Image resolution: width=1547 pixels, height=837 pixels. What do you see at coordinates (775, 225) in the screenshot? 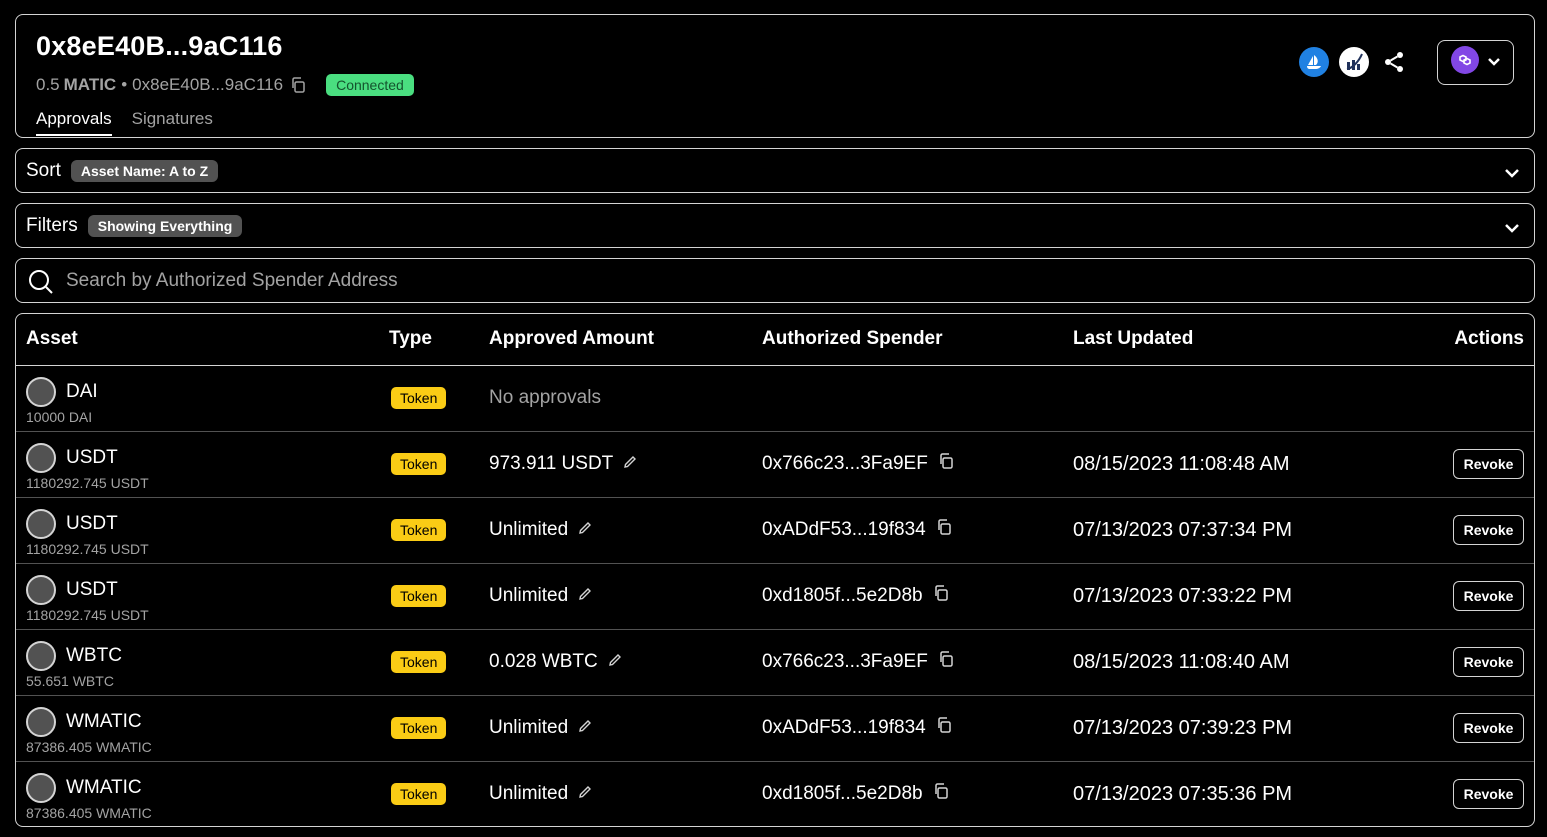
I see `filters-bar: Filters Showing Everything` at bounding box center [775, 225].